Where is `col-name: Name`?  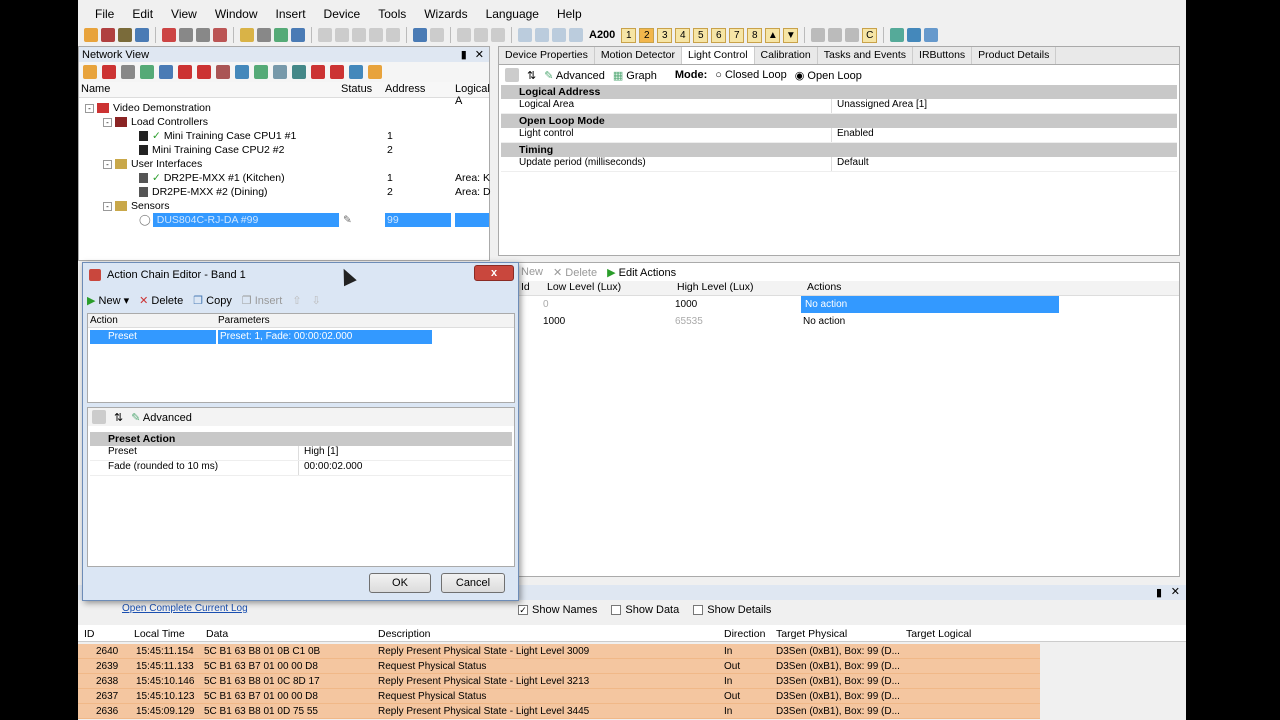 col-name: Name is located at coordinates (95, 89).